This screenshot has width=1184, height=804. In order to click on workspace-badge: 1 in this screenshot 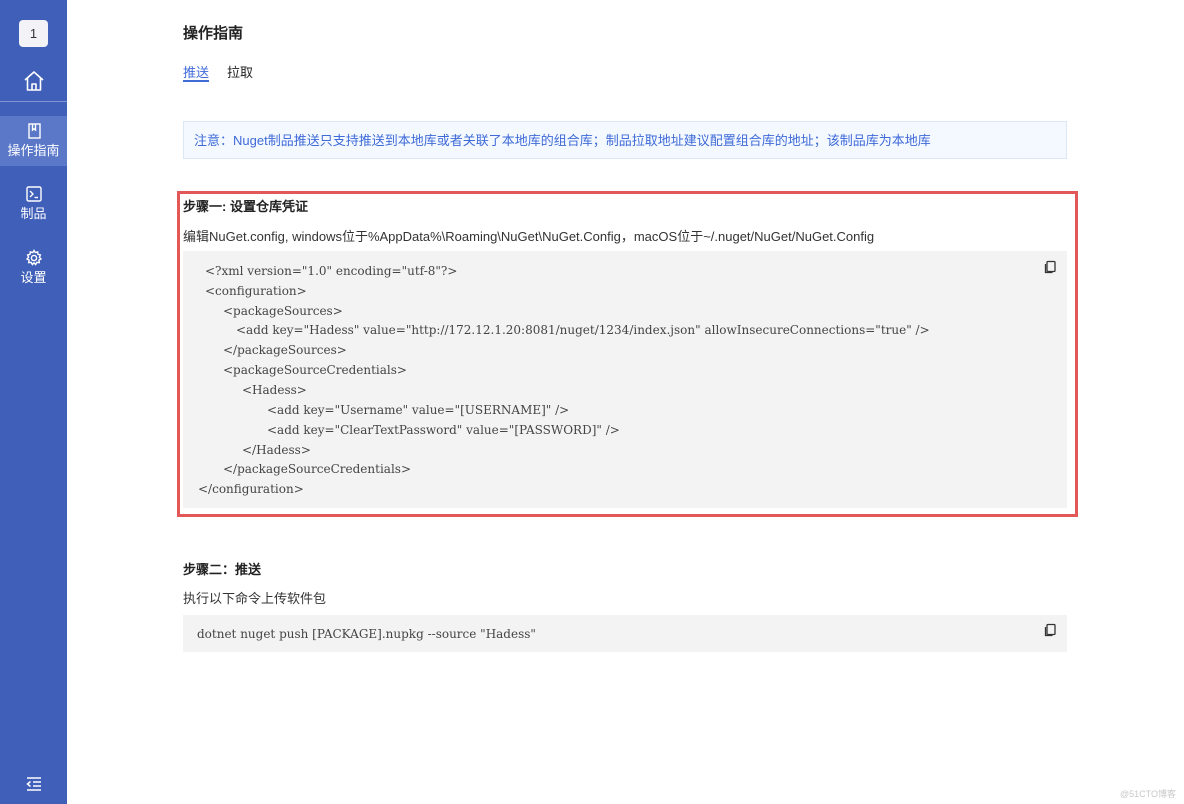, I will do `click(33, 33)`.